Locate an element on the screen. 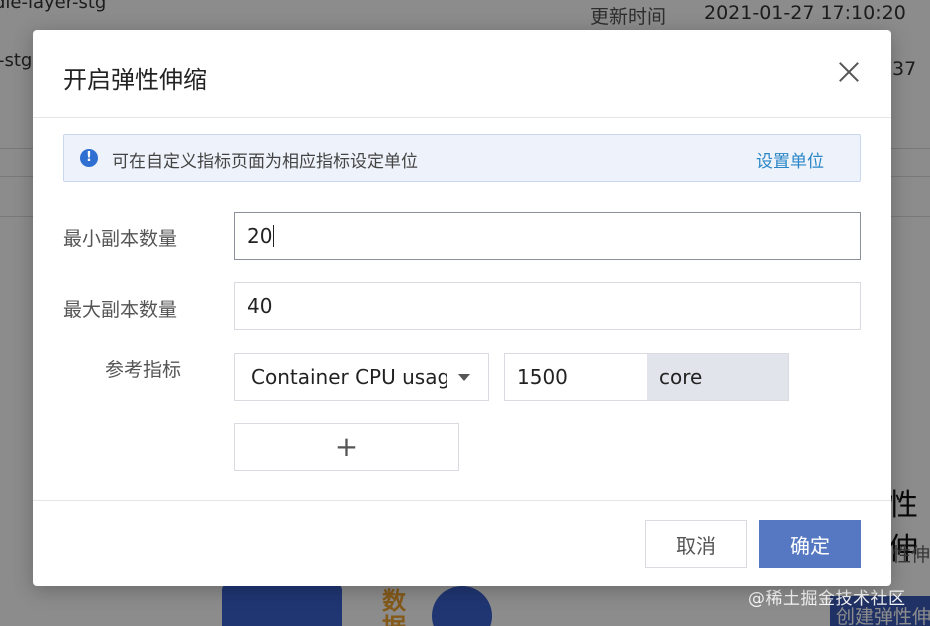  plus-icon: + is located at coordinates (346, 446).